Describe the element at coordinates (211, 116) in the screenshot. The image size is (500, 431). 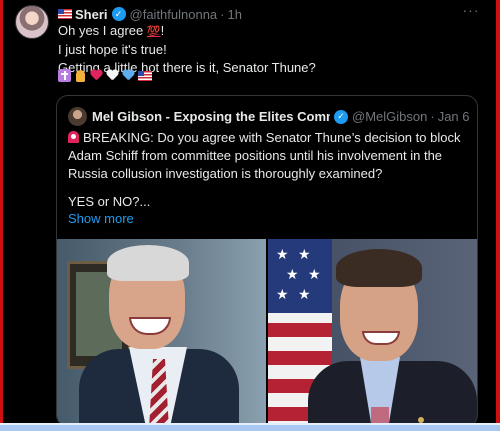
I see `quote-author-name: Mel Gibson - Exposing the Elites Comment` at that location.